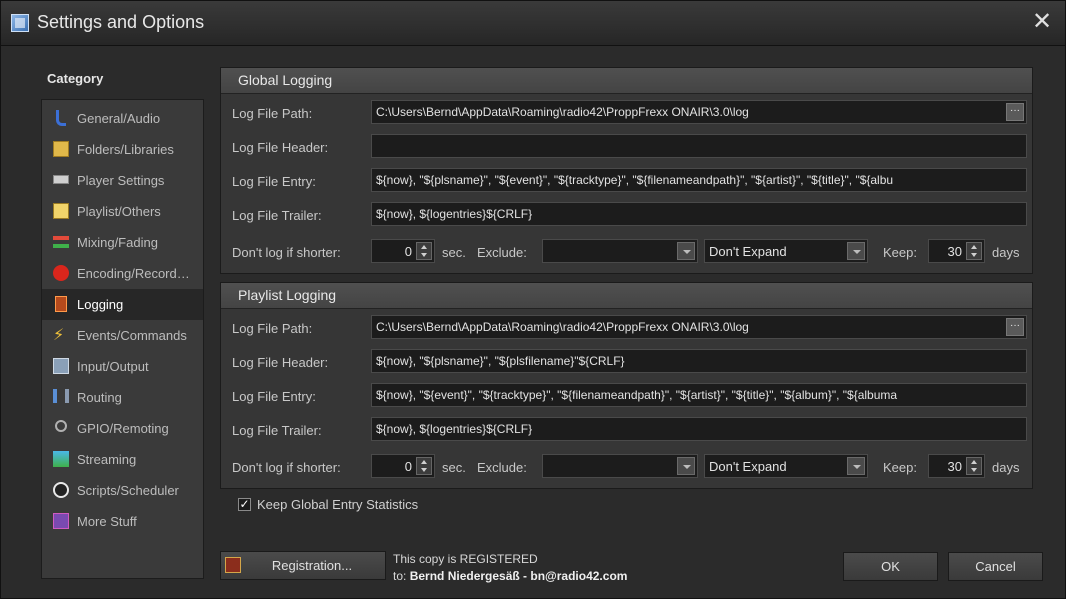 Image resolution: width=1066 pixels, height=599 pixels. I want to click on gpio-icon, so click(61, 426).